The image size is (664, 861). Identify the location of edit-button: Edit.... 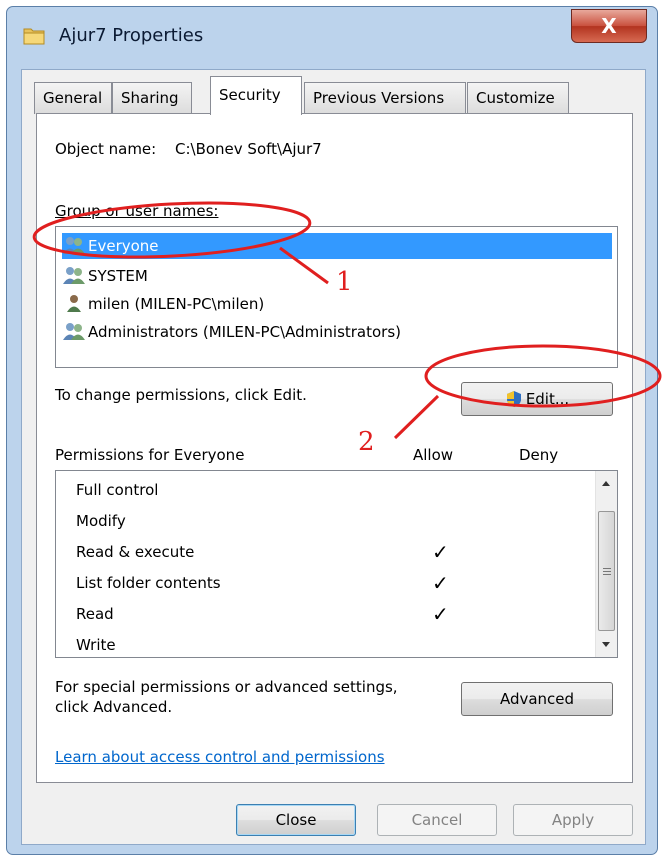
(537, 399).